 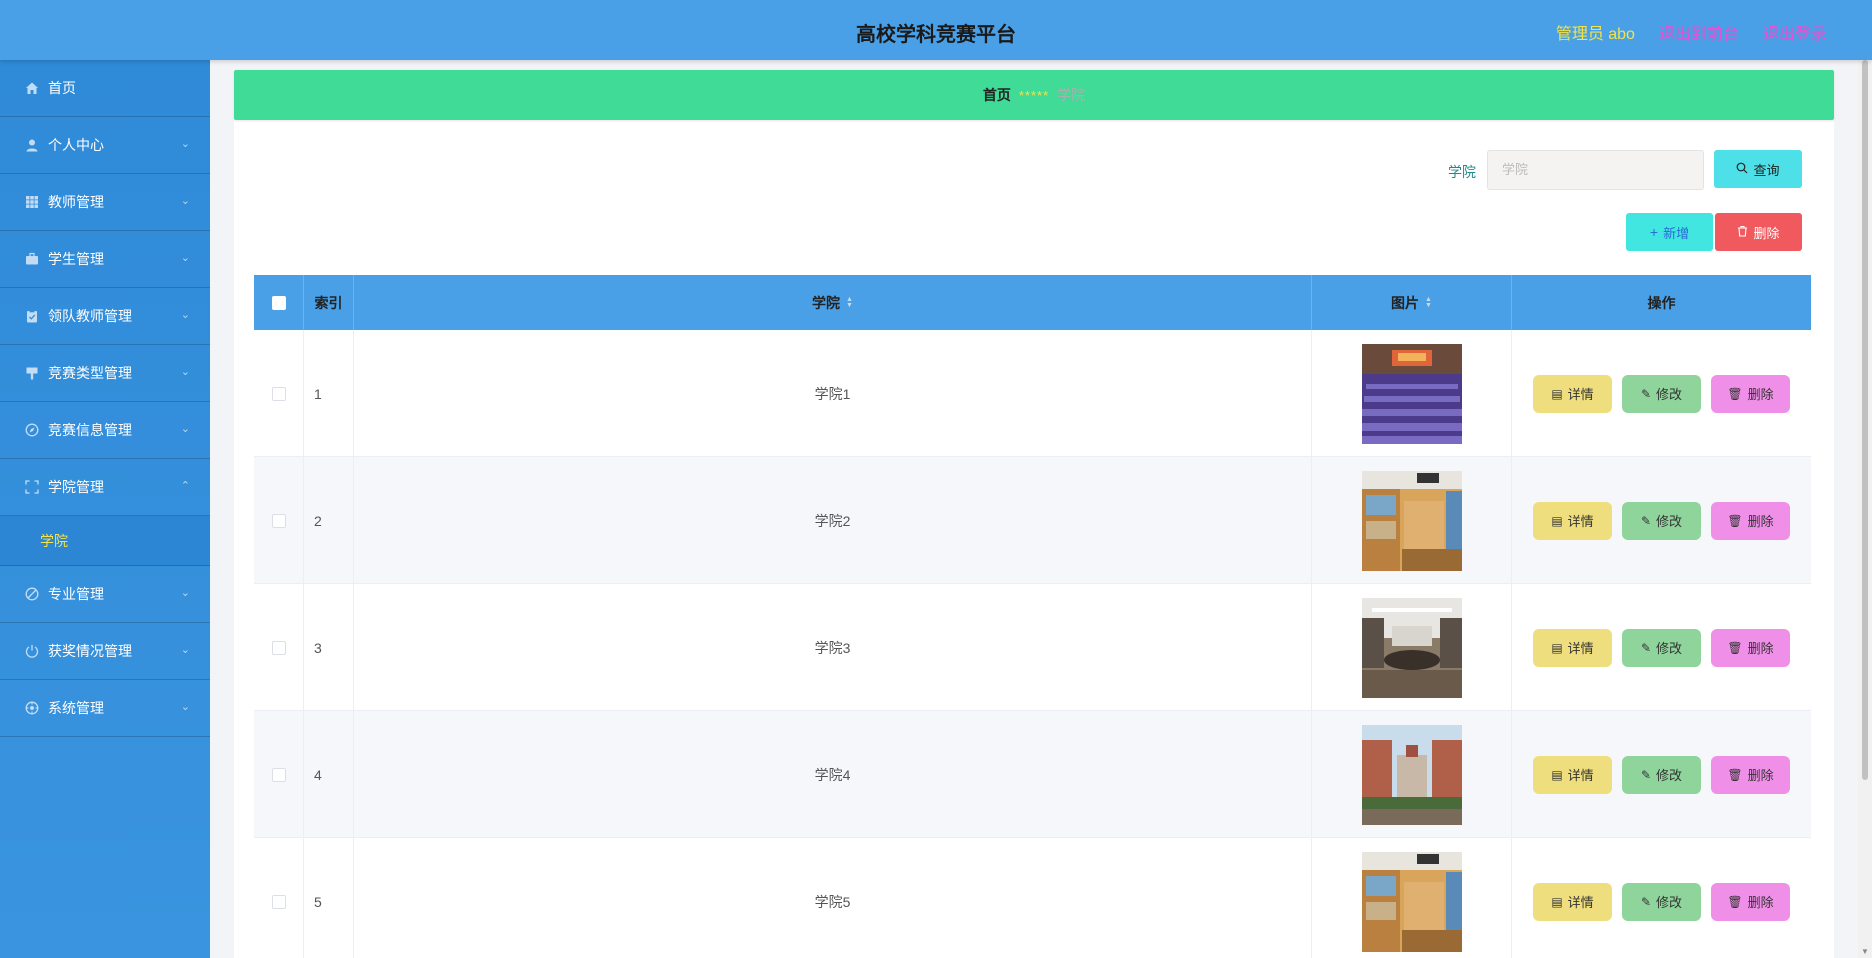 I want to click on add-button: + 新增, so click(x=1669, y=232).